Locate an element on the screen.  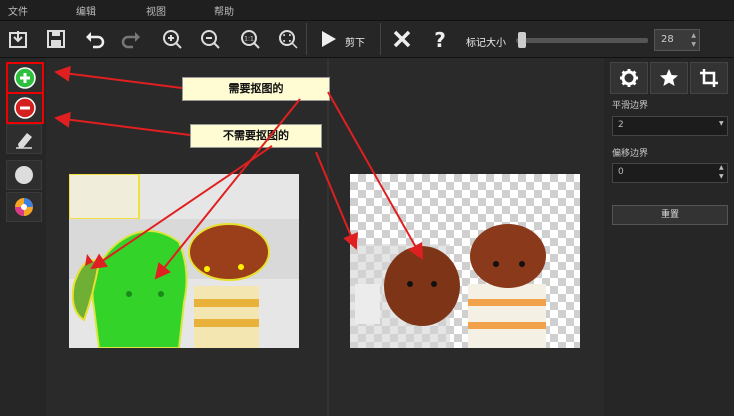
undo-button is located at coordinates (94, 39).